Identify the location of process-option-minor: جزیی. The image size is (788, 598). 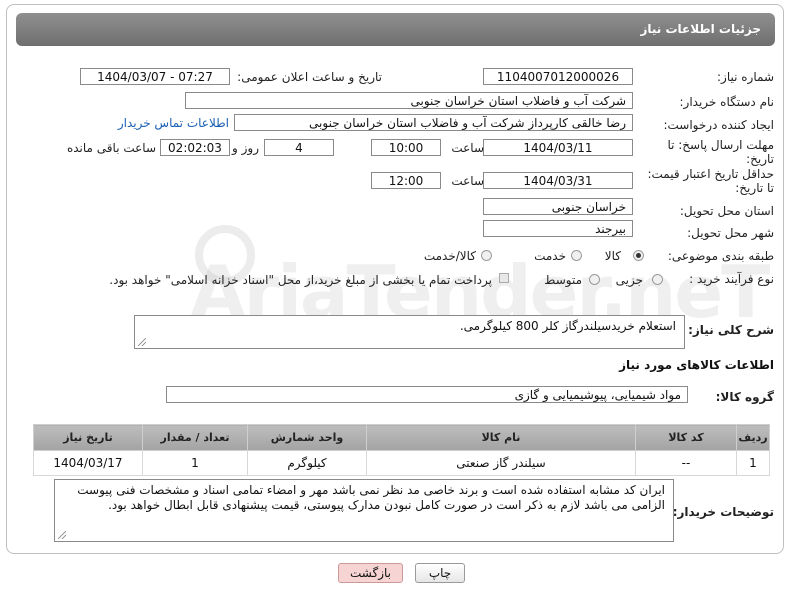
(629, 280).